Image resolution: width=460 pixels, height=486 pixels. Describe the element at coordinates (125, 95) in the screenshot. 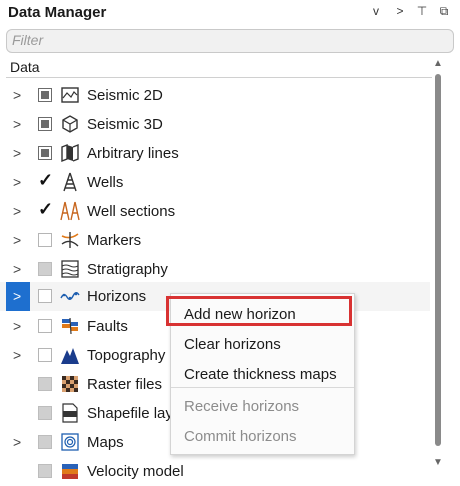

I see `tree-item-label: Seismic 2D` at that location.